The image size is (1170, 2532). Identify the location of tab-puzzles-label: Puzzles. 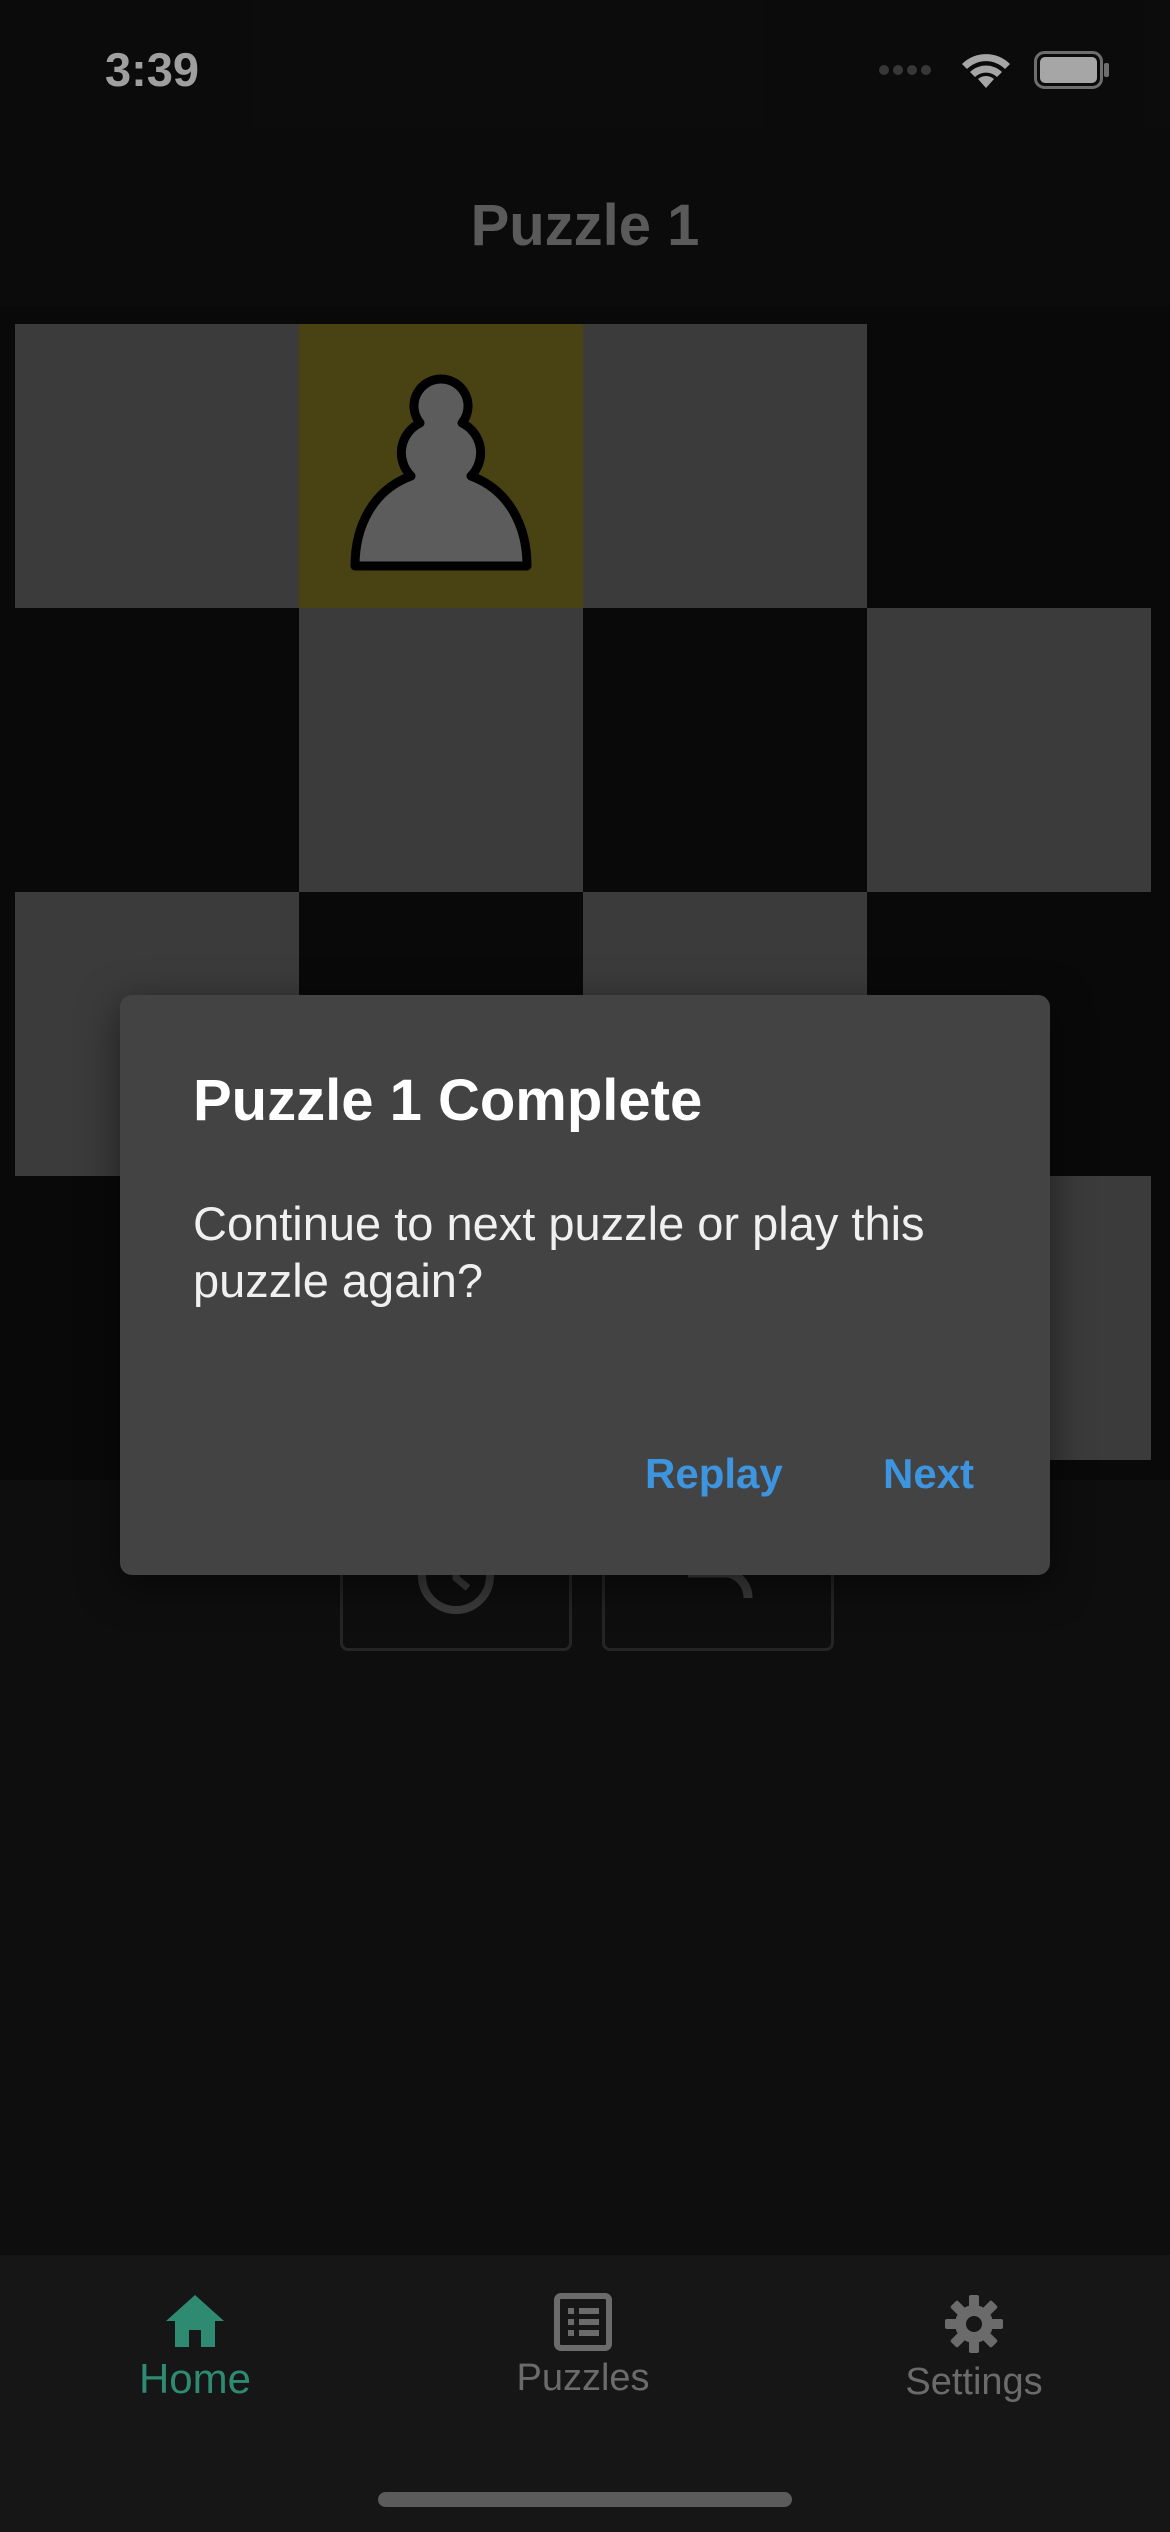
(583, 2378).